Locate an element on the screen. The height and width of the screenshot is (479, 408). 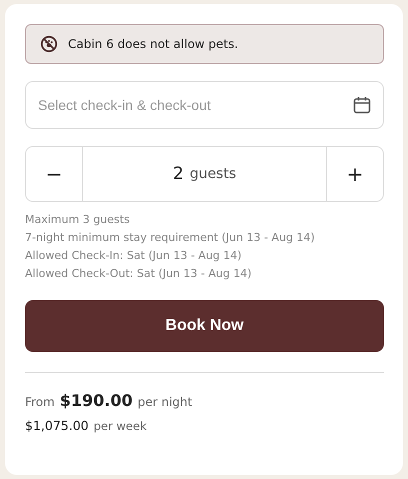
weekly-price: $1,075.00 is located at coordinates (57, 425).